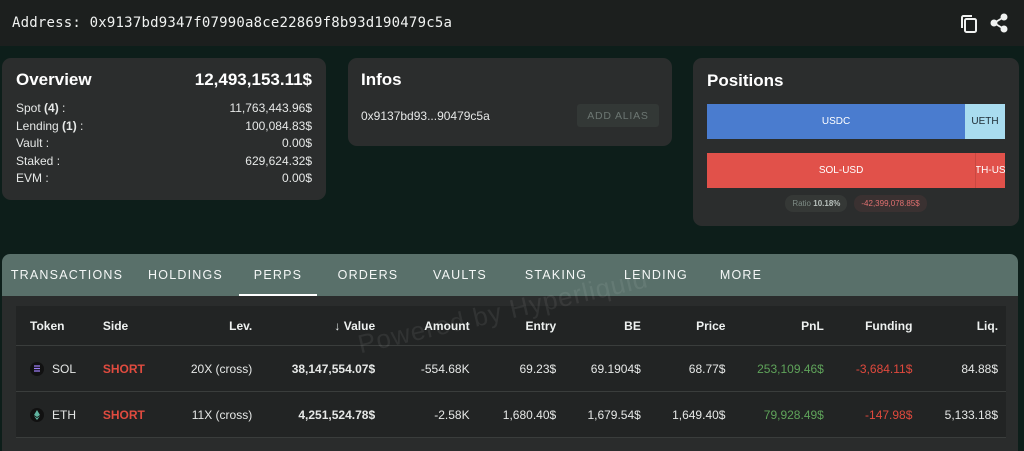 This screenshot has width=1024, height=451. What do you see at coordinates (990, 170) in the screenshot?
I see `position-segment-eth-usd: ETH-USD` at bounding box center [990, 170].